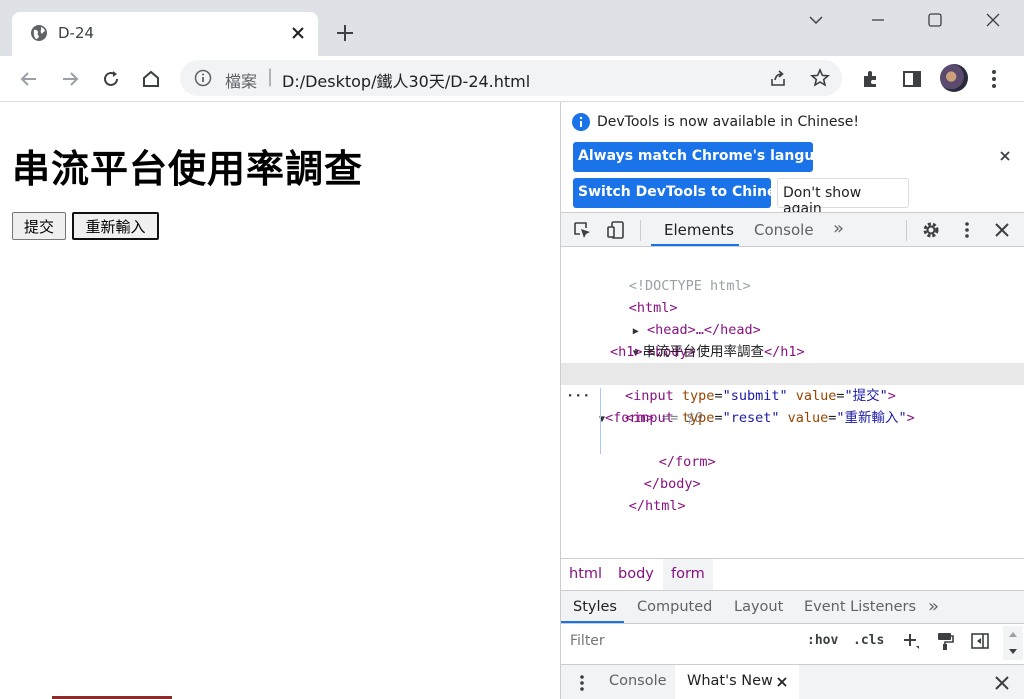  I want to click on close-drawer-icon, so click(1002, 683).